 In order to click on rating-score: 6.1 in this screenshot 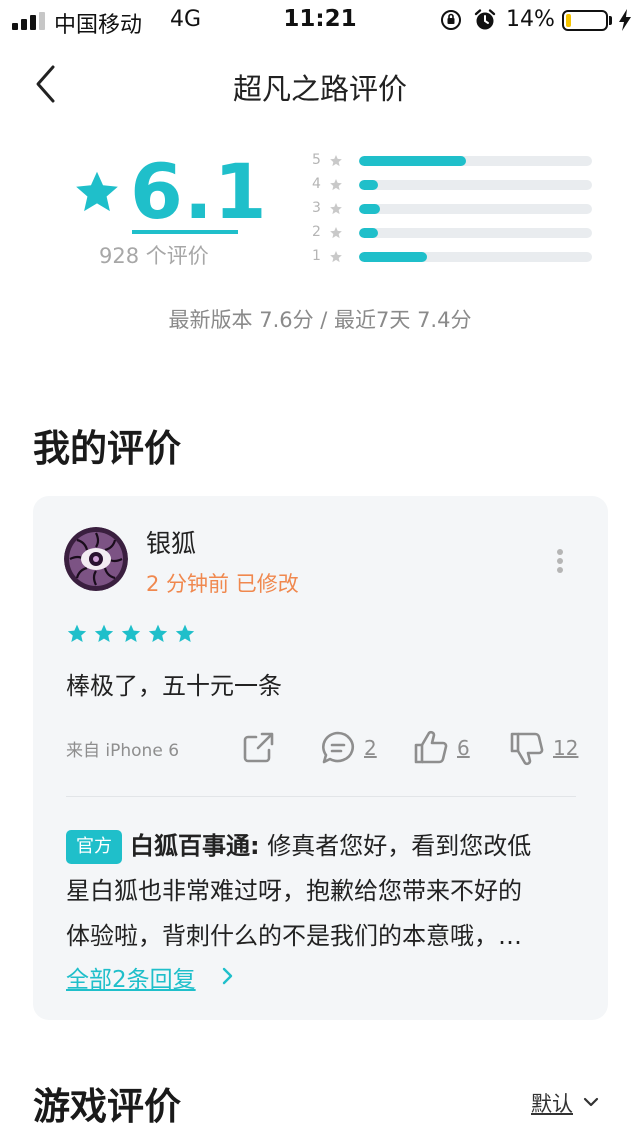, I will do `click(199, 191)`.